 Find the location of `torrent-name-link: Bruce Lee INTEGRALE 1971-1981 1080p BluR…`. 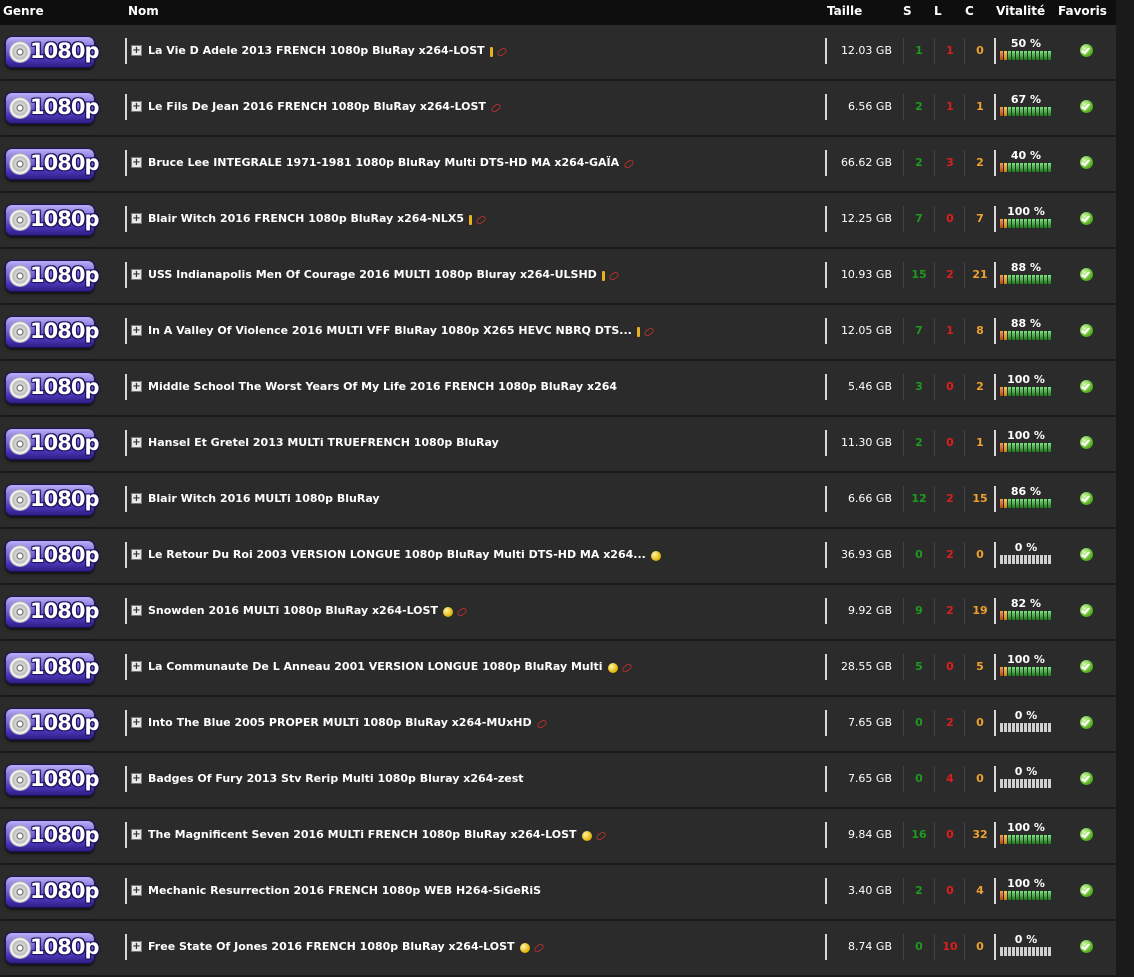

torrent-name-link: Bruce Lee INTEGRALE 1971-1981 1080p BluR… is located at coordinates (383, 162).